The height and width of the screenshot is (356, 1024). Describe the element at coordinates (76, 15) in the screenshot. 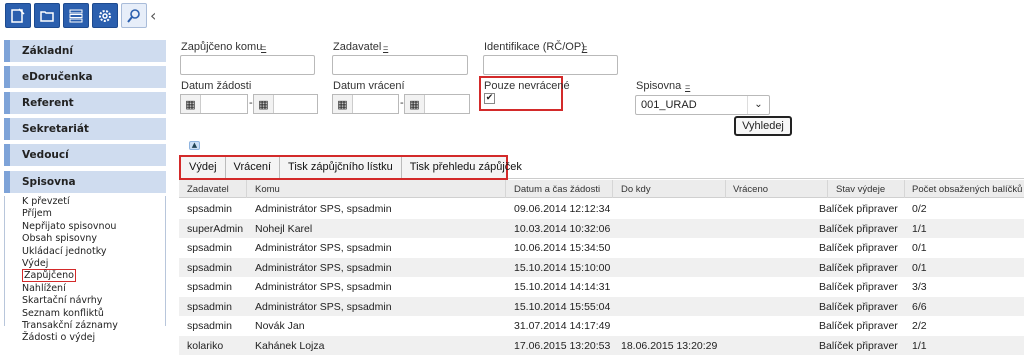

I see `list-icon` at that location.